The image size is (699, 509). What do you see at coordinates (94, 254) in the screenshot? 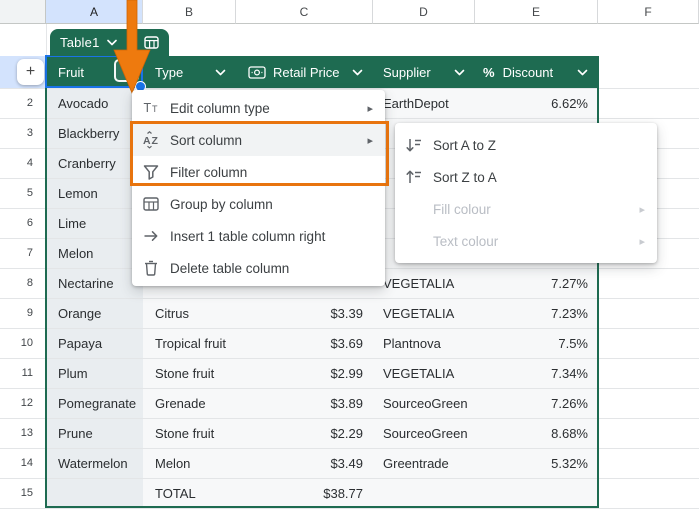
I see `cell-fruit: Melon` at bounding box center [94, 254].